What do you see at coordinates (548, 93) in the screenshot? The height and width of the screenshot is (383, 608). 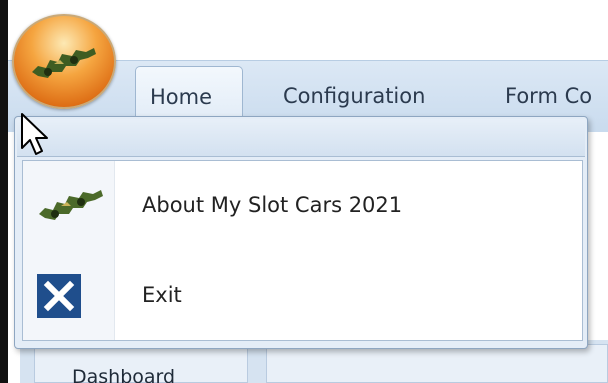 I see `tab-form-controls: Form Co` at bounding box center [548, 93].